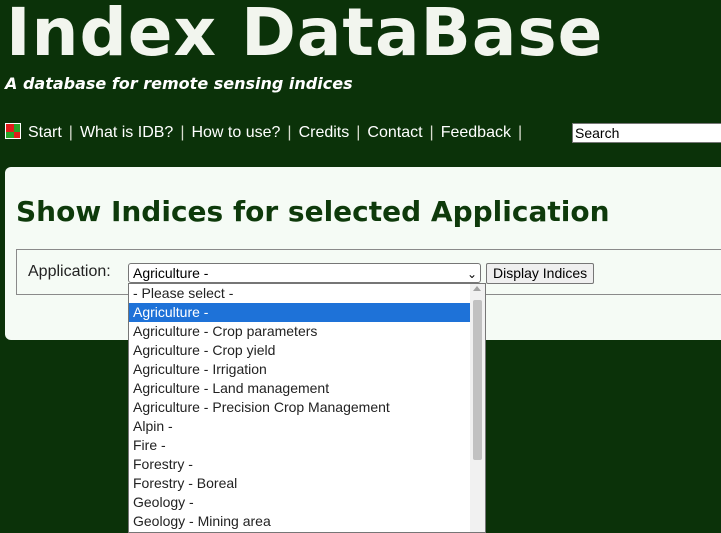  I want to click on nav-what-is-idb: What is IDB?, so click(126, 133).